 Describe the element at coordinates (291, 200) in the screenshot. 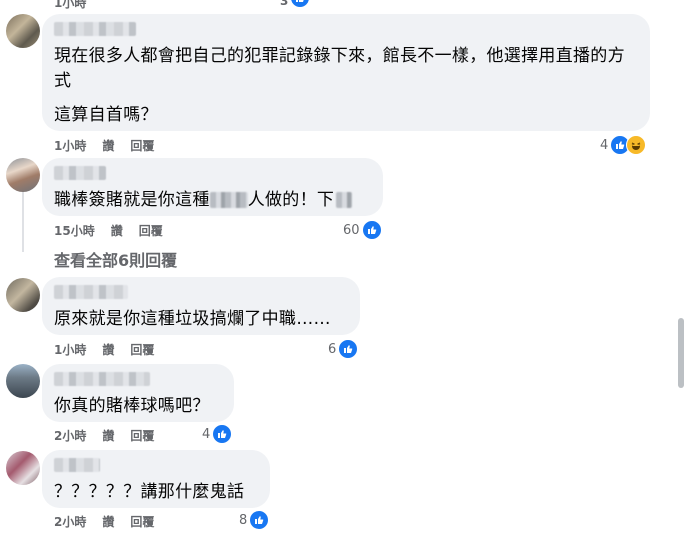

I see `comment-text-part: 人做的！下` at that location.